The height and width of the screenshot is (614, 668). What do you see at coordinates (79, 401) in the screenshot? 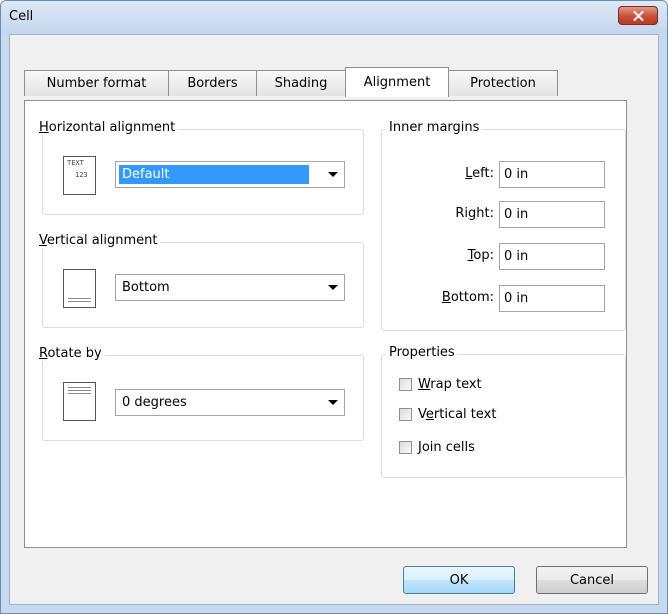
I see `rotation-0-icon` at bounding box center [79, 401].